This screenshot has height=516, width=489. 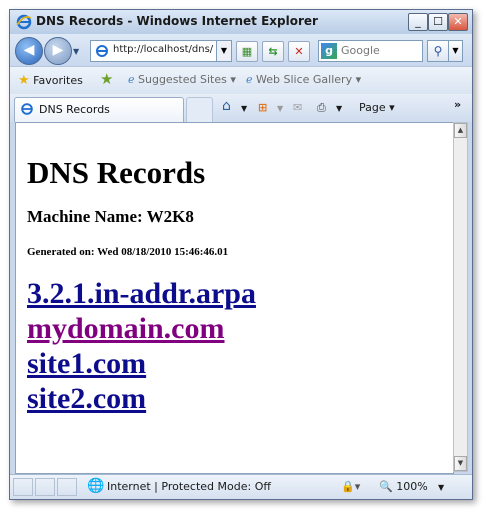 I want to click on dns-zone-link-reverse: 3.2.1.in-addr.arpa, so click(x=141, y=294).